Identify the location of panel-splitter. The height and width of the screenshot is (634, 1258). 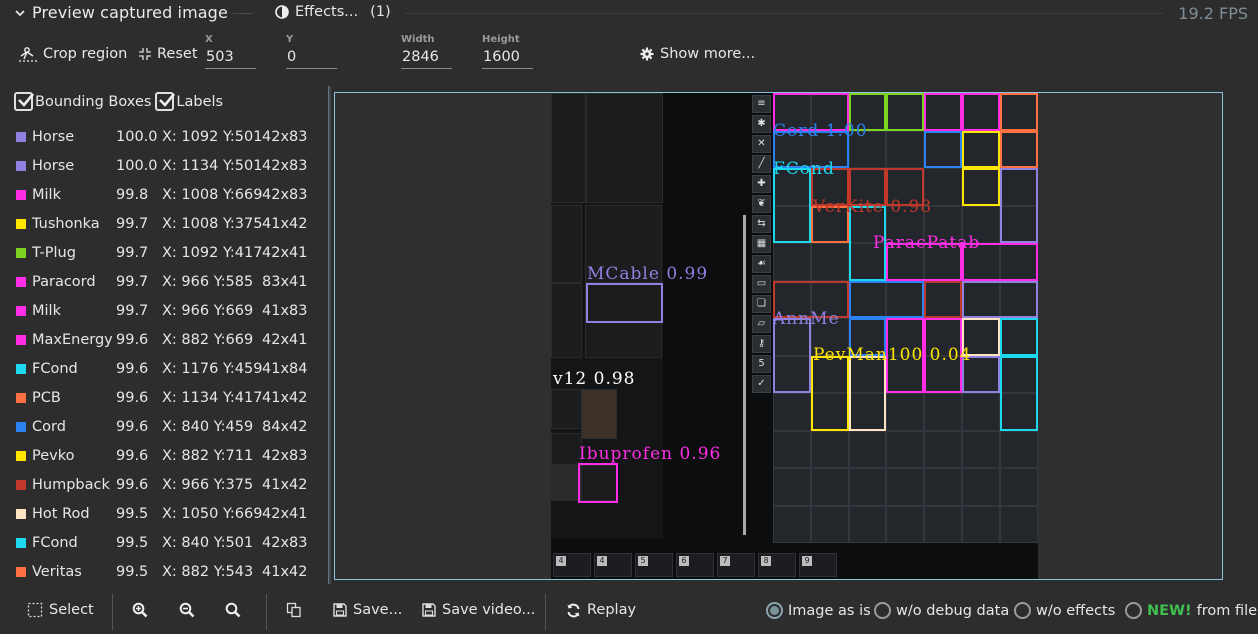
(329, 335).